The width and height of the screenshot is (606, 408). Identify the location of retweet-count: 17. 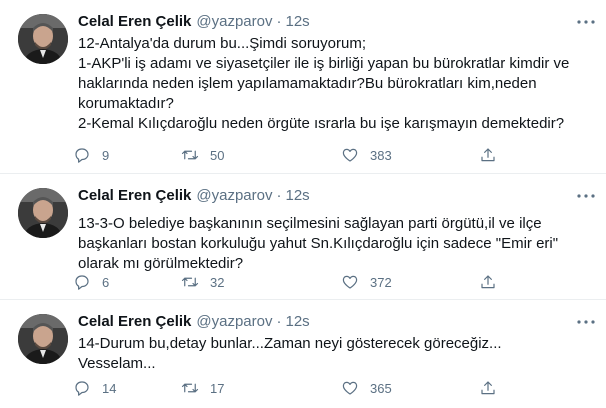
(217, 388).